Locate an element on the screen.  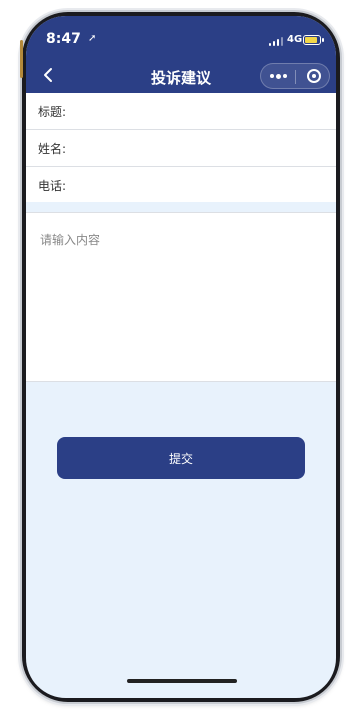
name-row: 姓名: is located at coordinates (181, 148).